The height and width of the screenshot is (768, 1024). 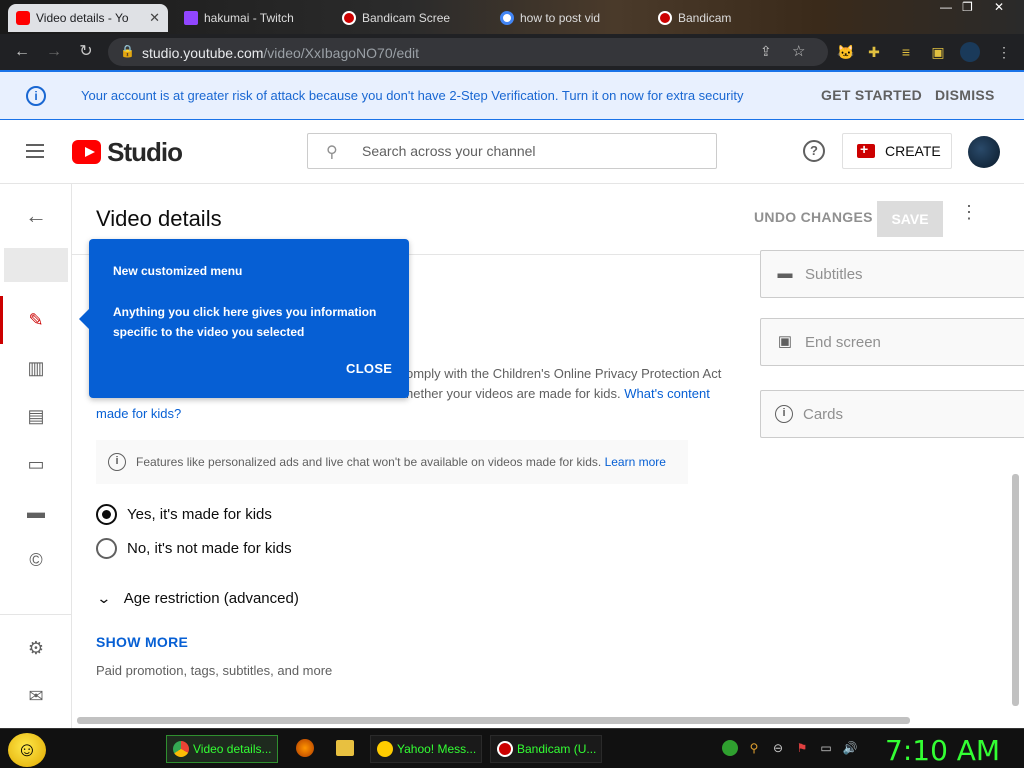 What do you see at coordinates (106, 514) in the screenshot?
I see `radio-button-selected` at bounding box center [106, 514].